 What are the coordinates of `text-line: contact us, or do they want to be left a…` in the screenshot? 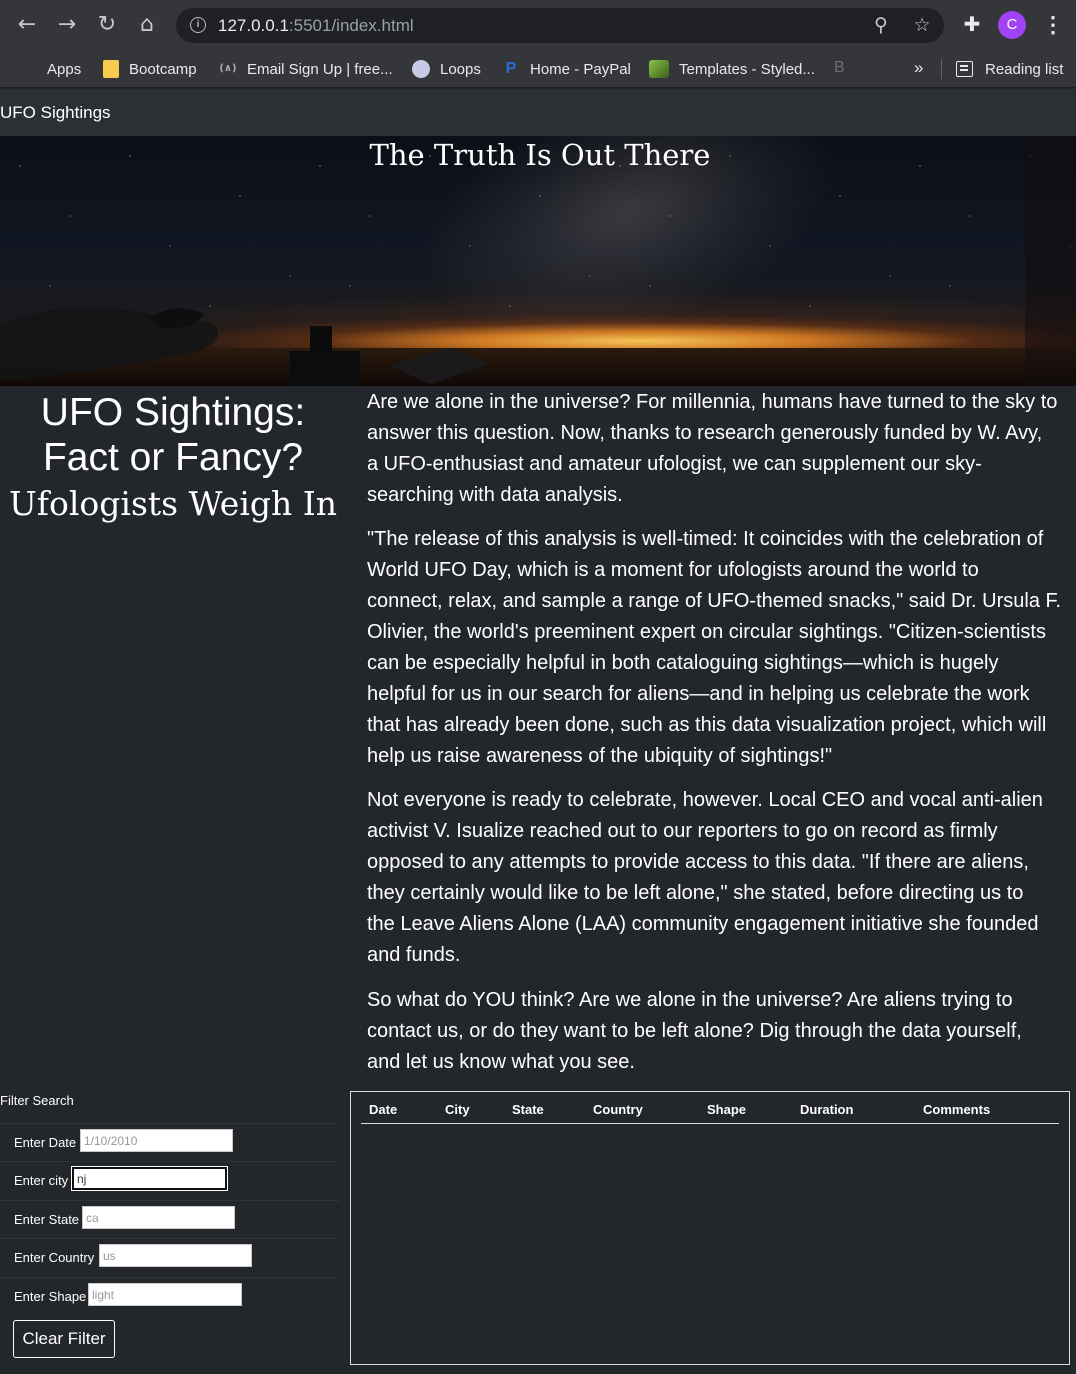 It's located at (694, 1031).